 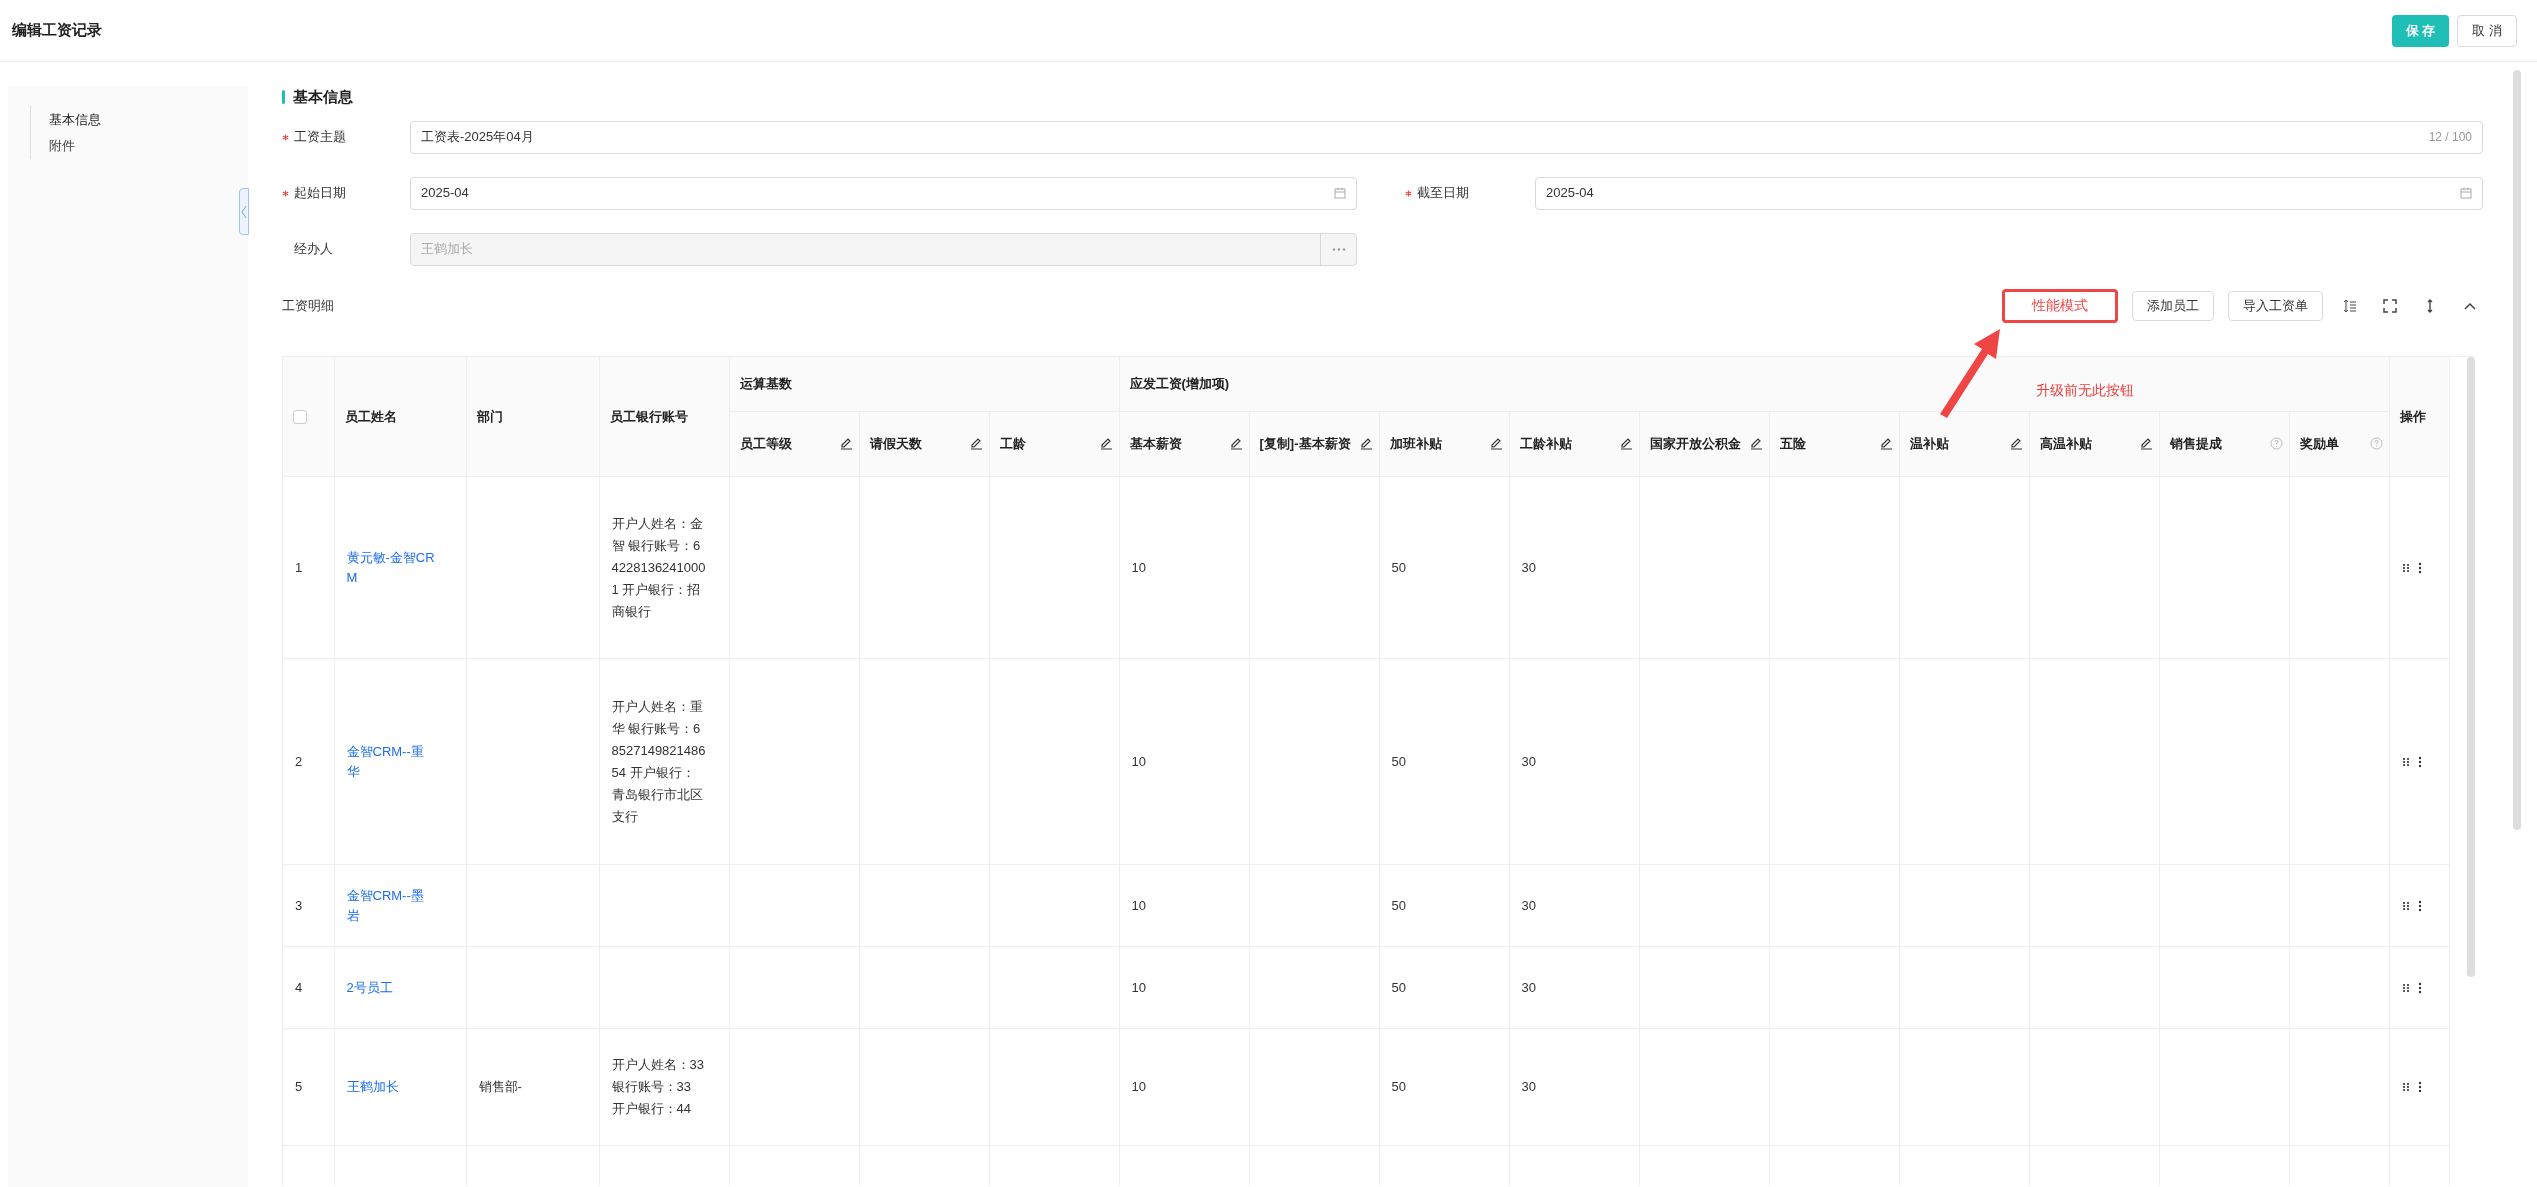 What do you see at coordinates (664, 567) in the screenshot?
I see `table-cell: 开户人姓名：金智 银行账号：642281362410001 开户银行：招商银行` at bounding box center [664, 567].